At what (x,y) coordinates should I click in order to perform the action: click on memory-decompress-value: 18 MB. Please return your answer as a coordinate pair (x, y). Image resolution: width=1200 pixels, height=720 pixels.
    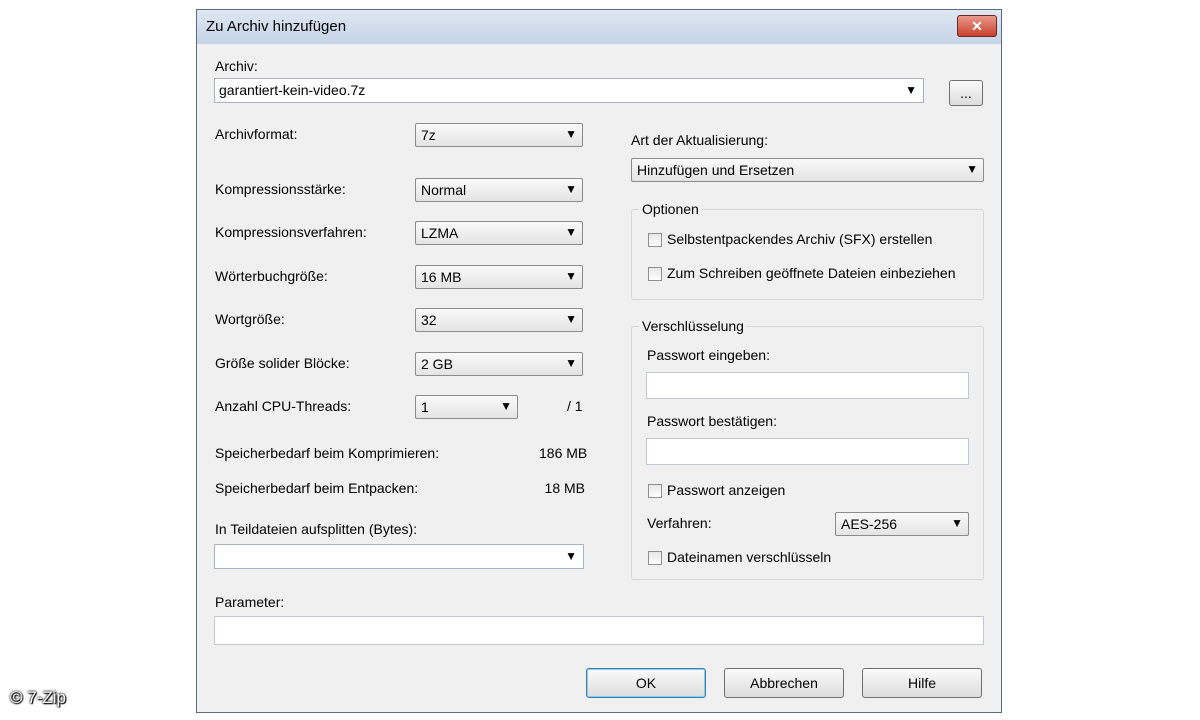
    Looking at the image, I should click on (564, 488).